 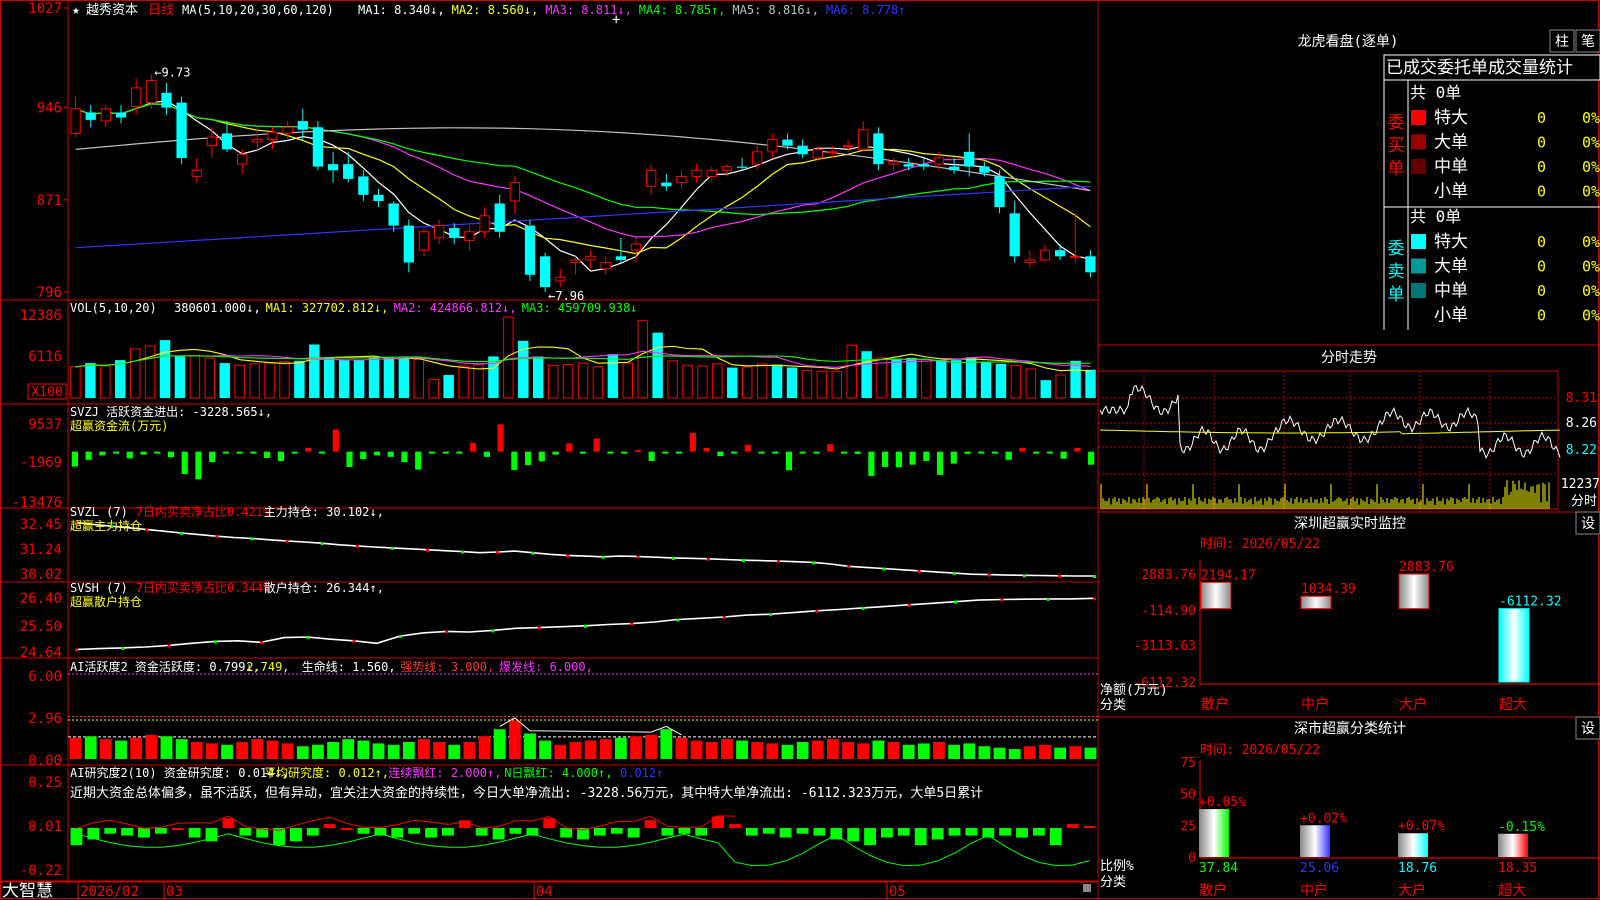 What do you see at coordinates (1348, 430) in the screenshot?
I see `intraday-chart: 分时走势 8.31 8.26 8.22 12237 分时` at bounding box center [1348, 430].